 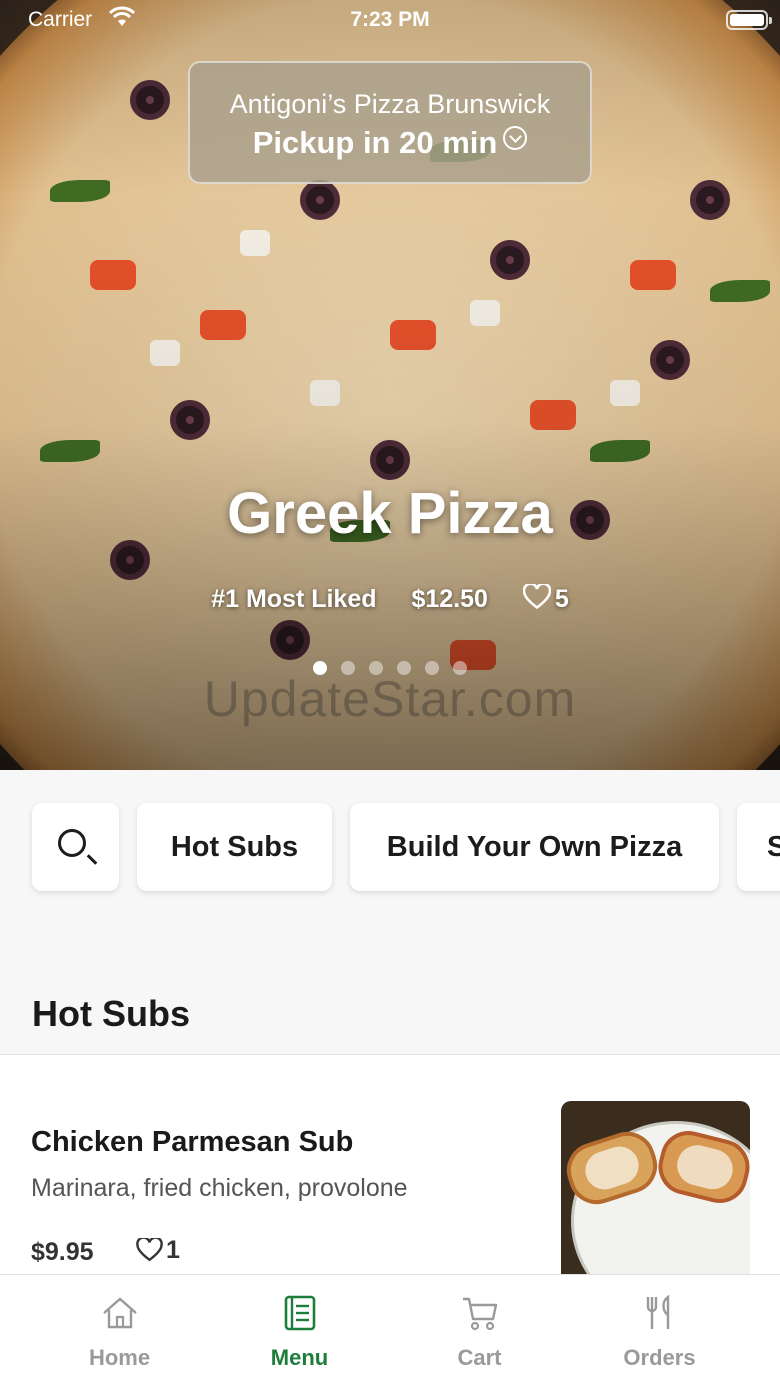 I want to click on tab-menu: Menu, so click(x=299, y=1331).